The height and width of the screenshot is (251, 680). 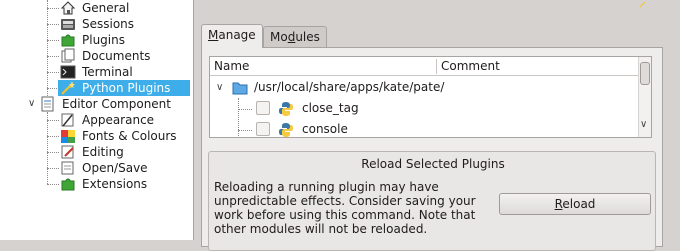 I want to click on editing-icon, so click(x=67, y=152).